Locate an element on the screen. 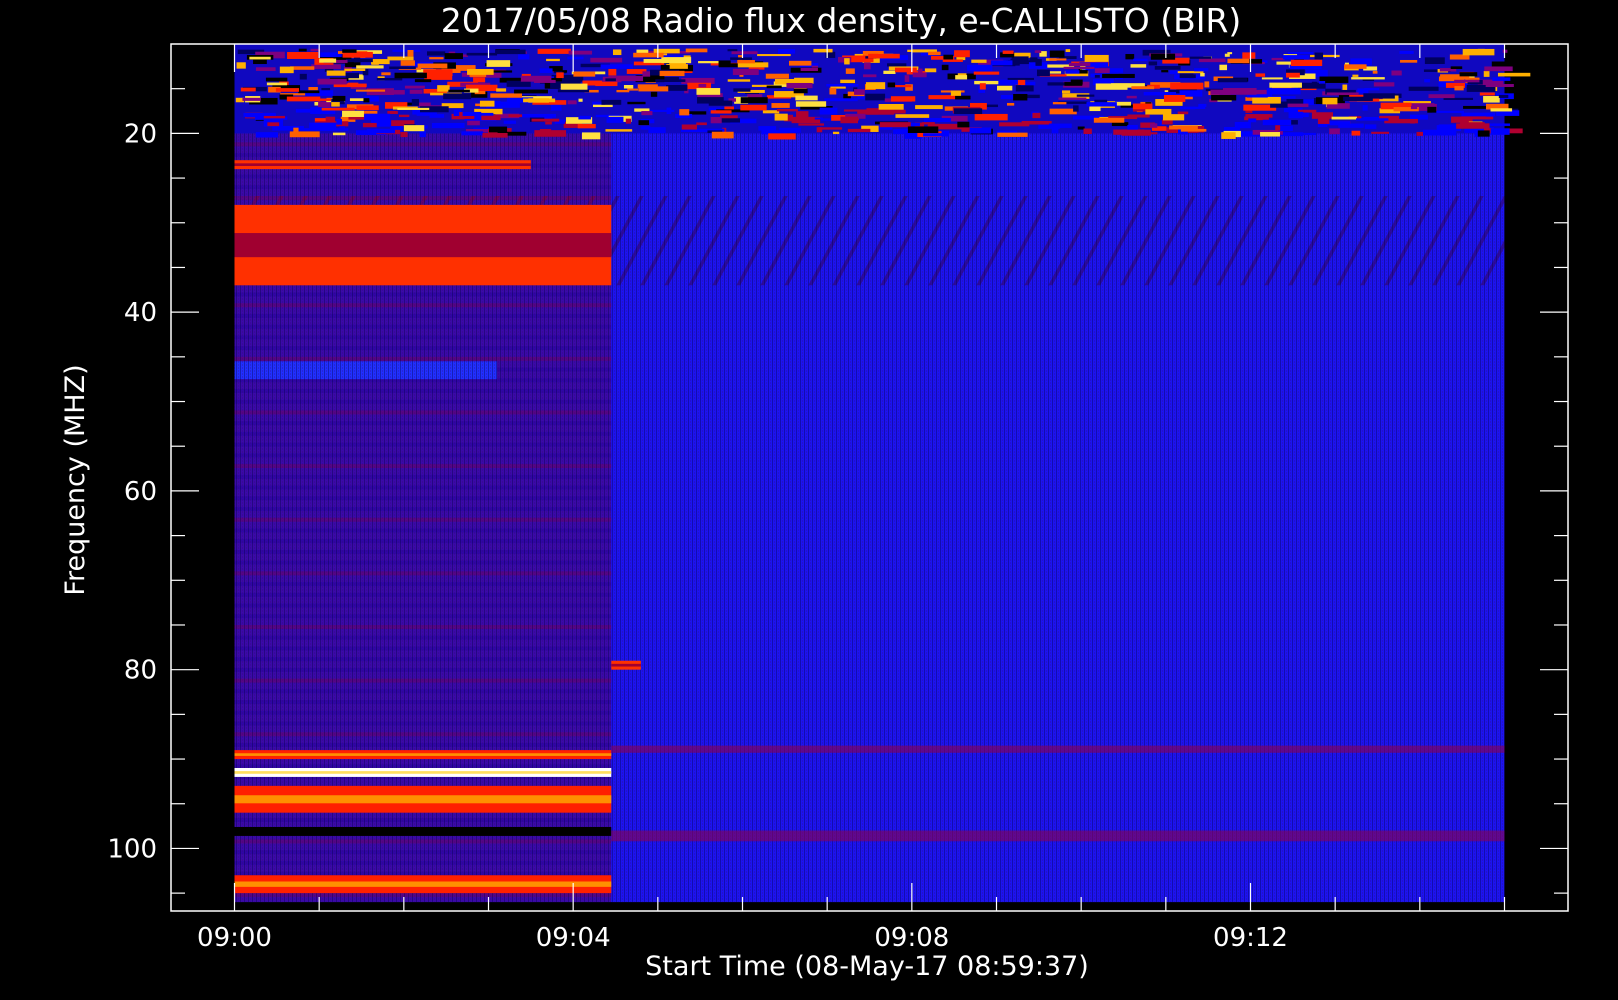 This screenshot has height=1000, width=1618. x-tick-label: 09:04 is located at coordinates (573, 938).